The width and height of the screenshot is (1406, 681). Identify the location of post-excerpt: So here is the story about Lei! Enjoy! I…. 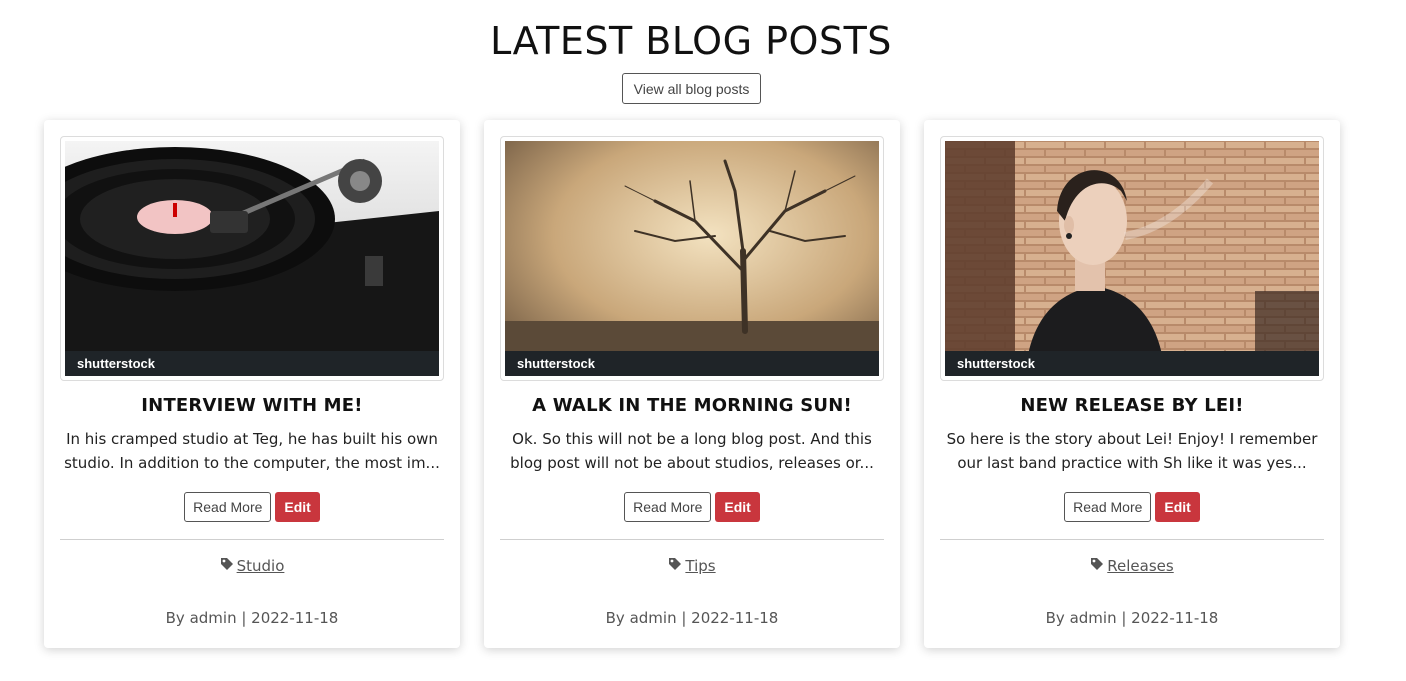
(1132, 451).